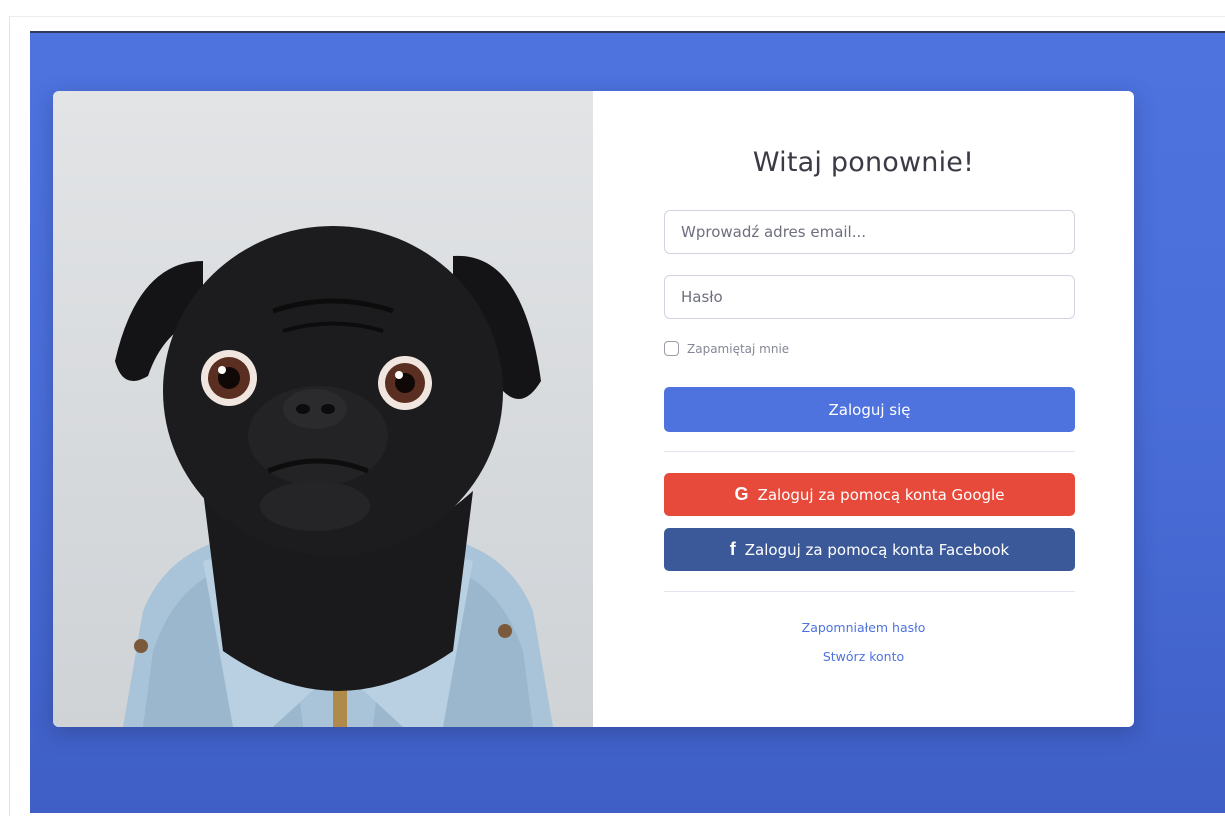 Image resolution: width=1225 pixels, height=826 pixels. Describe the element at coordinates (732, 549) in the screenshot. I see `facebook-icon: f` at that location.